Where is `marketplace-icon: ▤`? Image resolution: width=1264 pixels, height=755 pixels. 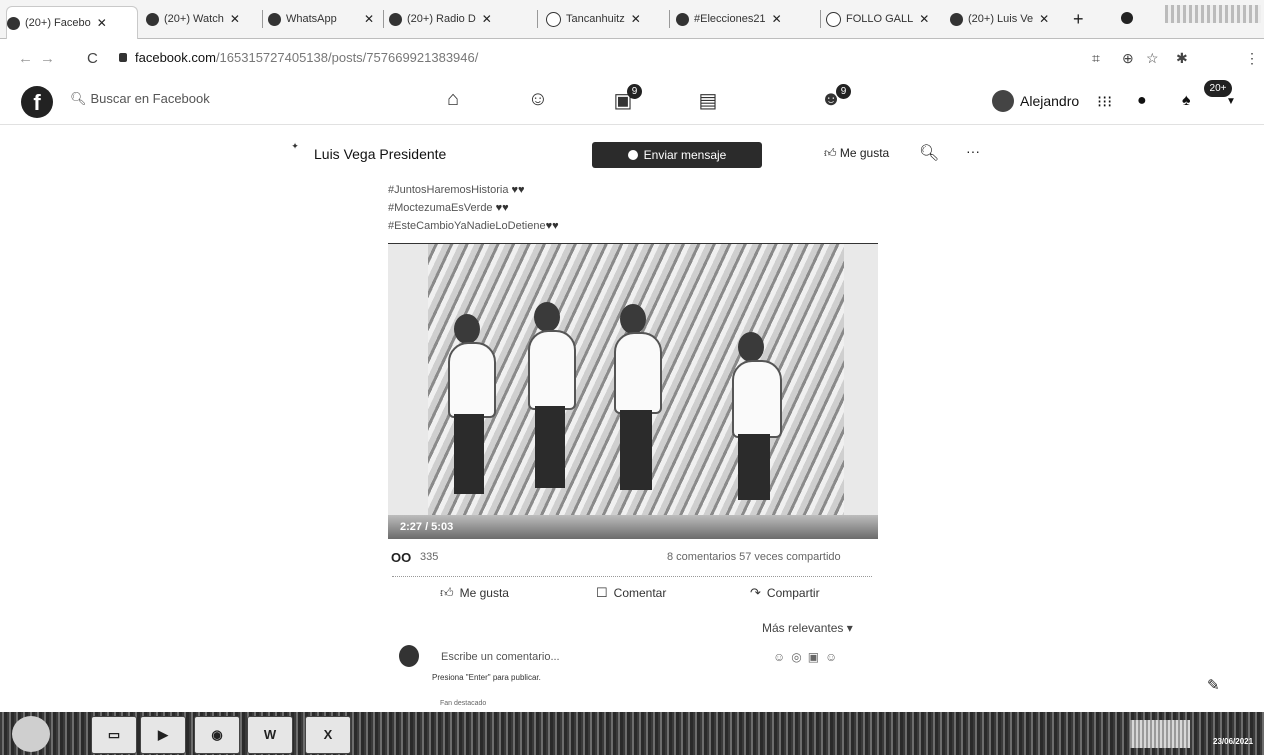
marketplace-icon: ▤ is located at coordinates (708, 101).